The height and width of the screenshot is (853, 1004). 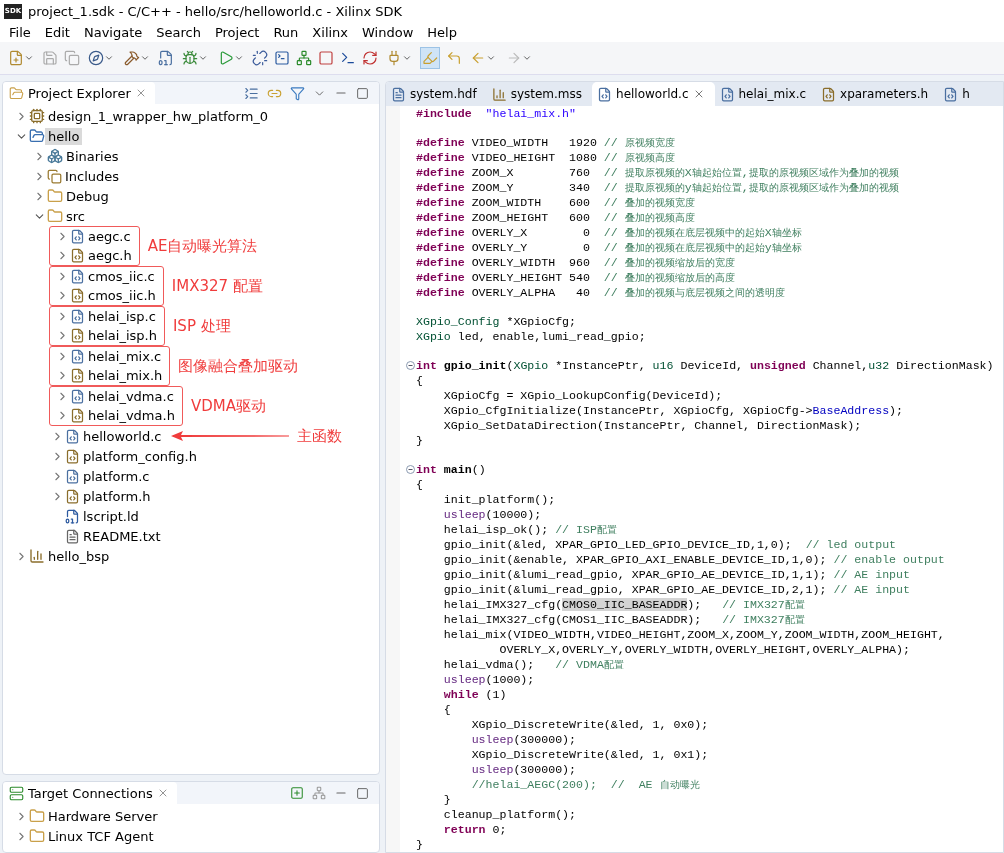 What do you see at coordinates (113, 32) in the screenshot?
I see `menu-item: Navigate` at bounding box center [113, 32].